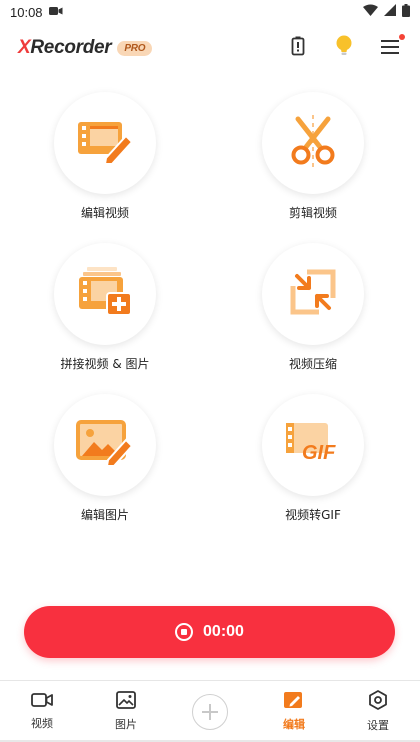  Describe the element at coordinates (210, 48) in the screenshot. I see `app-header: X Recorder PRO` at that location.